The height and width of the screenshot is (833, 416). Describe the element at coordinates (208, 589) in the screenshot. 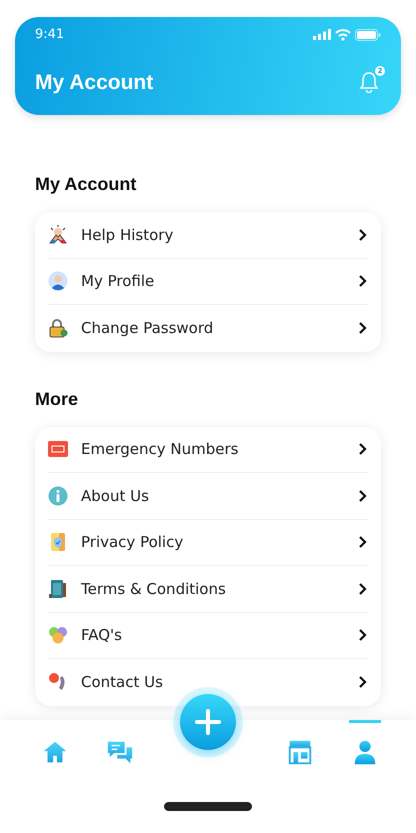

I see `menu-item: Terms & Conditions` at that location.